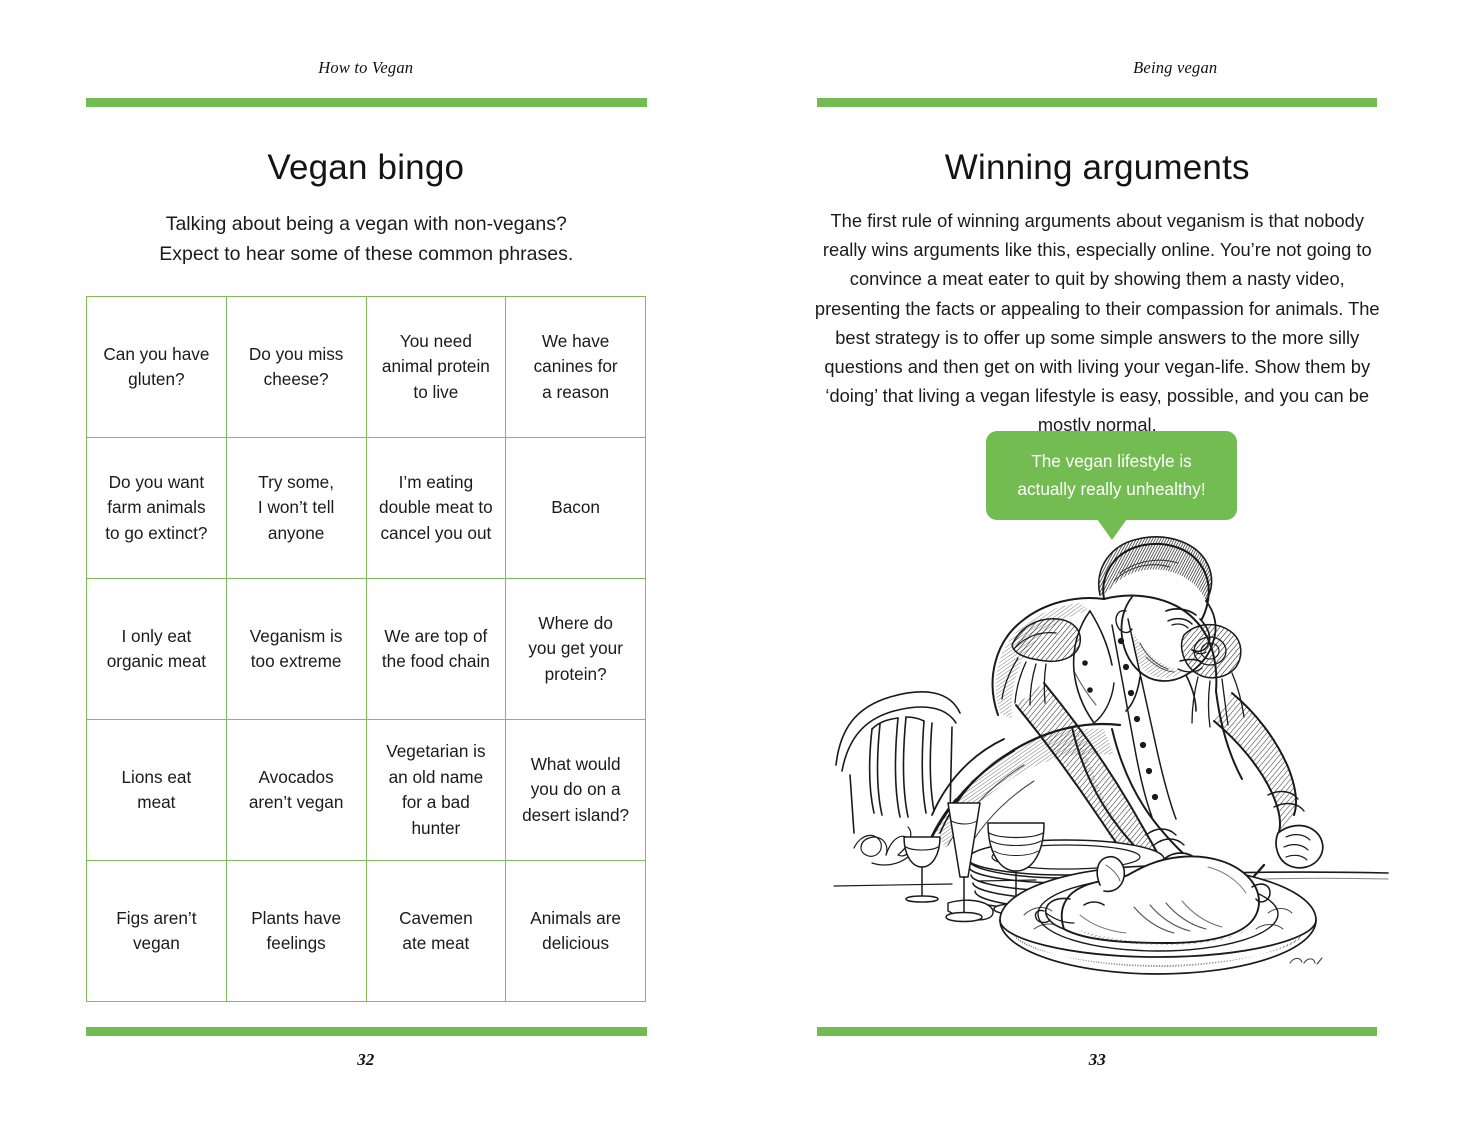  I want to click on bottom-rule-left, so click(366, 1031).